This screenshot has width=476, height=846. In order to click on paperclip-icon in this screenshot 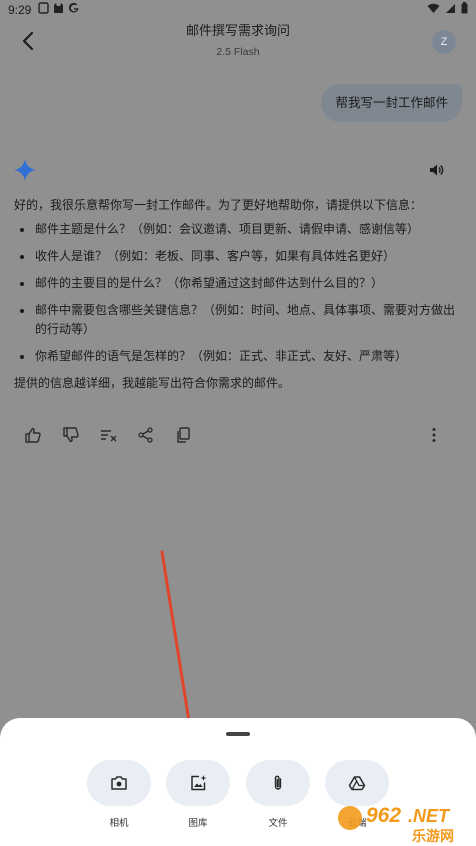, I will do `click(278, 782)`.